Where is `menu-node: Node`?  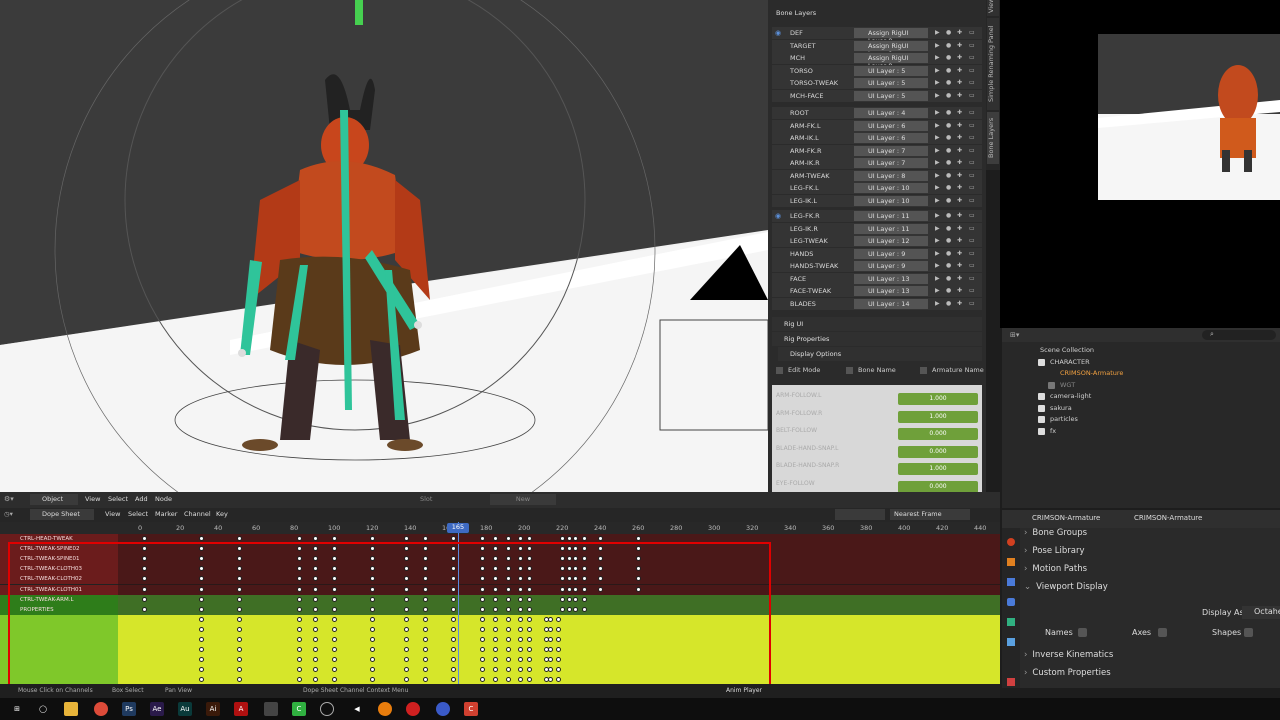 menu-node: Node is located at coordinates (163, 499).